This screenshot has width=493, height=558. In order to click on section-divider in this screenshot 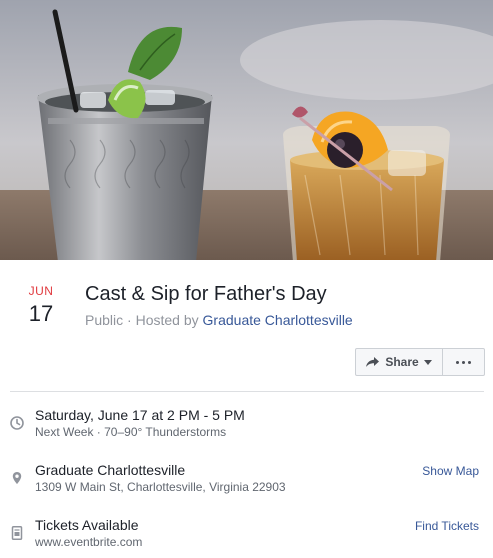, I will do `click(247, 391)`.